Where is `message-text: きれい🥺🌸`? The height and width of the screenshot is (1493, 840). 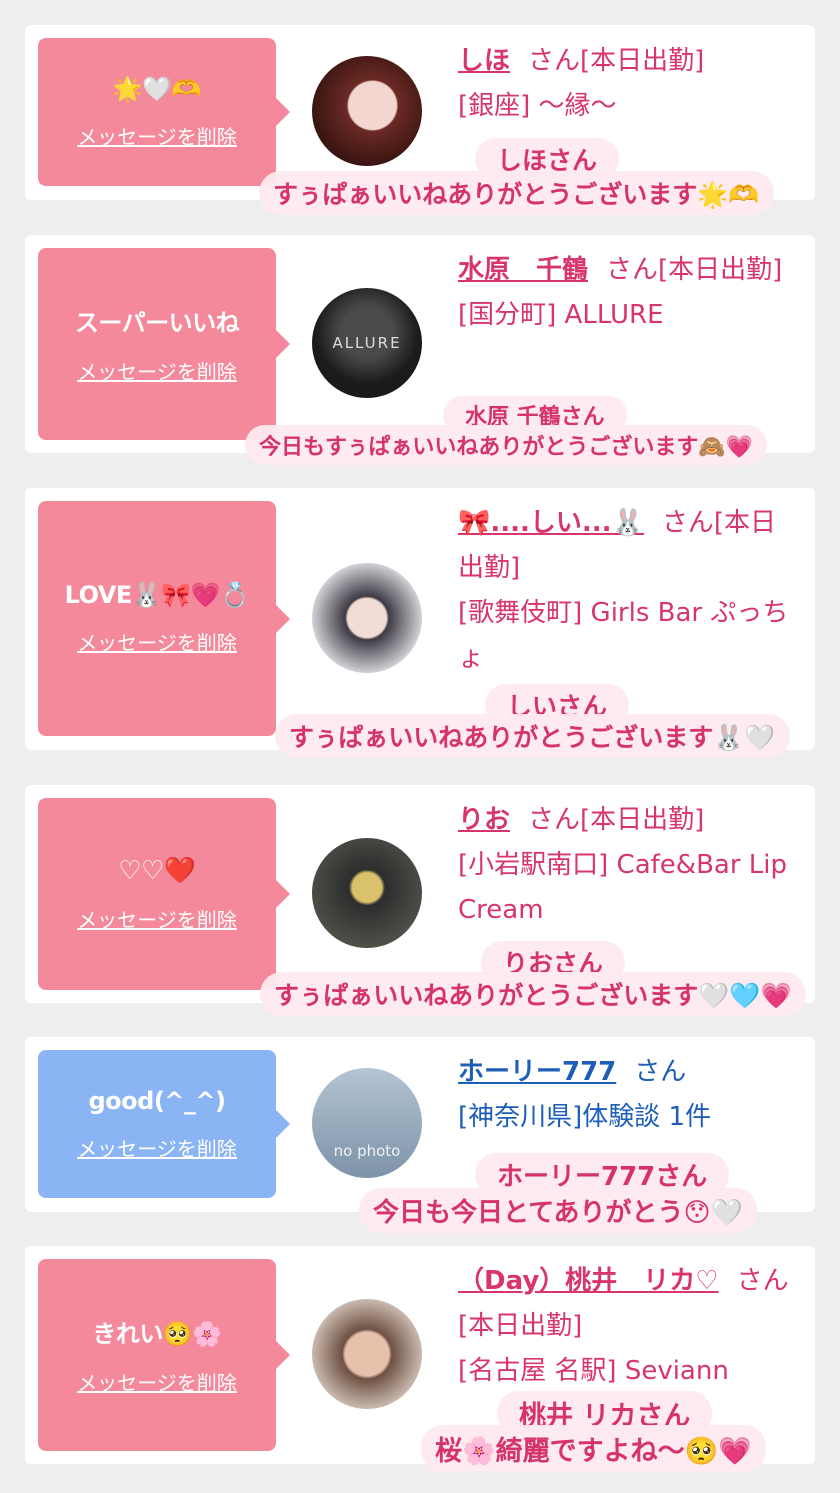 message-text: きれい🥺🌸 is located at coordinates (157, 1334).